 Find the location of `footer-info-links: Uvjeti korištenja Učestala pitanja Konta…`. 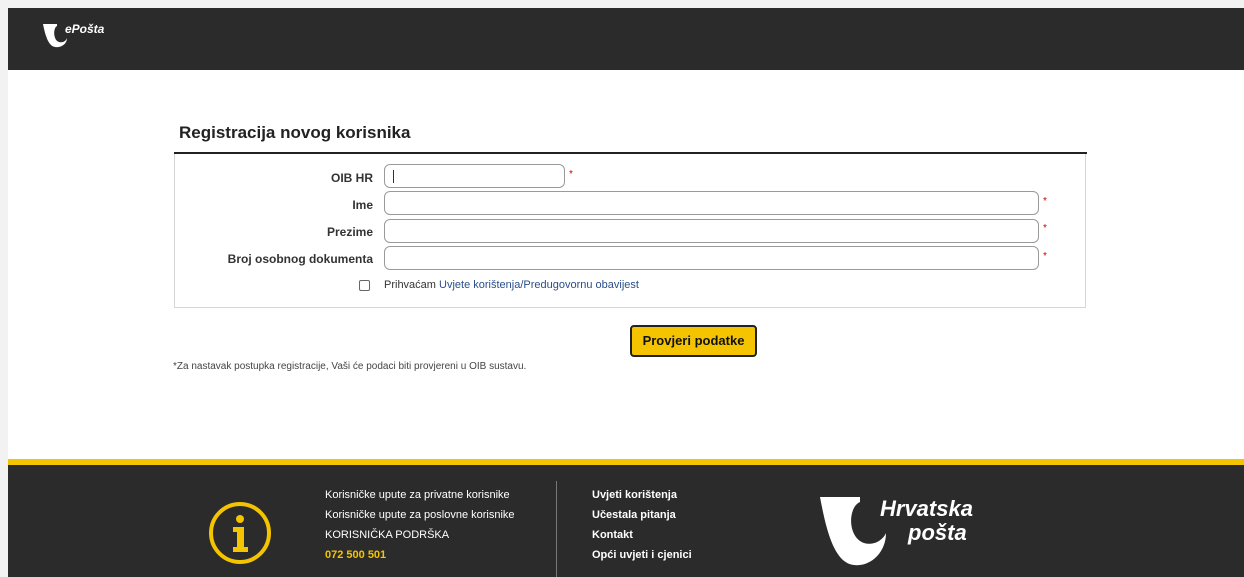

footer-info-links: Uvjeti korištenja Učestala pitanja Konta… is located at coordinates (642, 525).